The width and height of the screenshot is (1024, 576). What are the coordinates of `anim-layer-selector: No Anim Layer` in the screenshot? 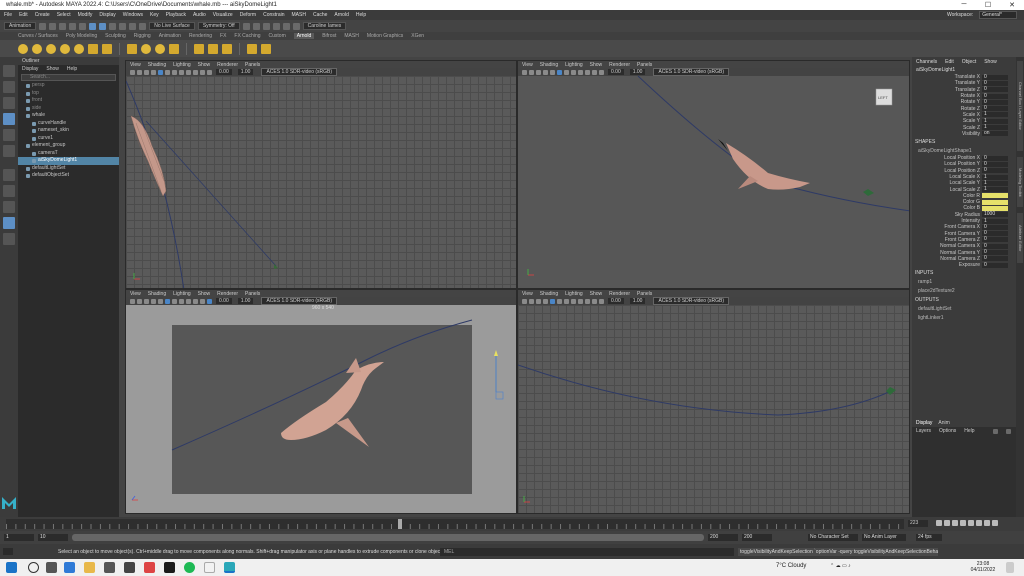 It's located at (884, 537).